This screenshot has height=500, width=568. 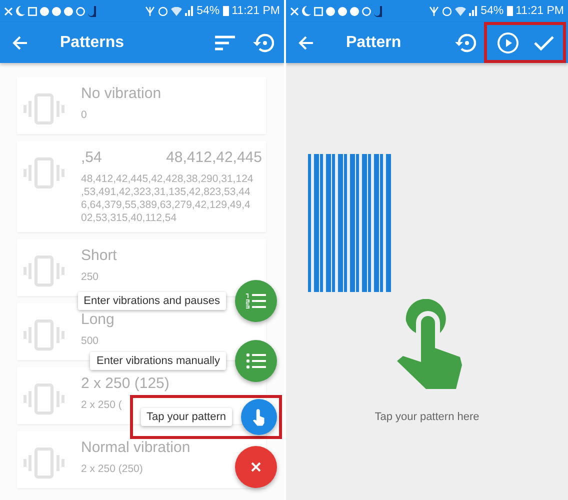 I want to click on pattern-values: 2 x 250 (250), so click(x=112, y=469).